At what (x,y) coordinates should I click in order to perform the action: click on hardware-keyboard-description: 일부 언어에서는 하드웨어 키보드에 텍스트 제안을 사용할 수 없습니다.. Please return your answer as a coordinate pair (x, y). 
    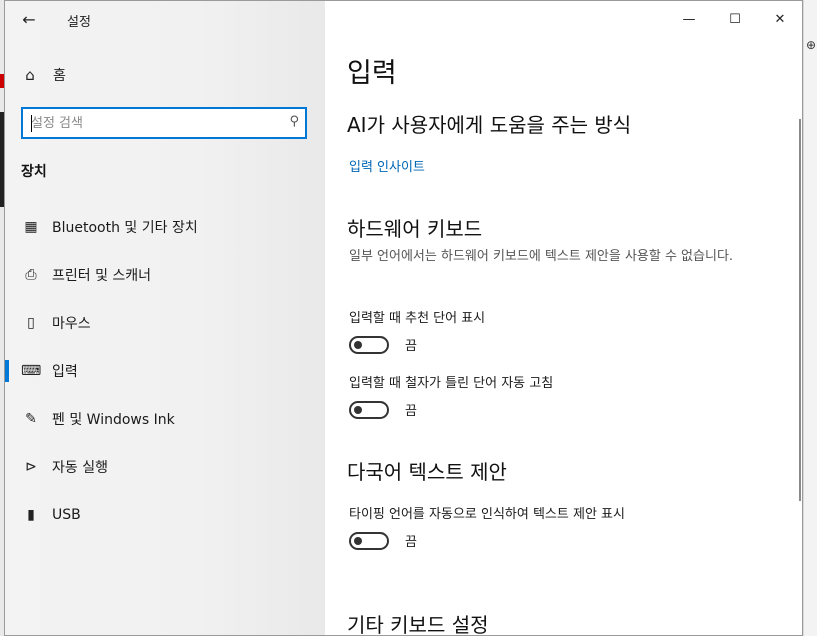
    Looking at the image, I should click on (541, 256).